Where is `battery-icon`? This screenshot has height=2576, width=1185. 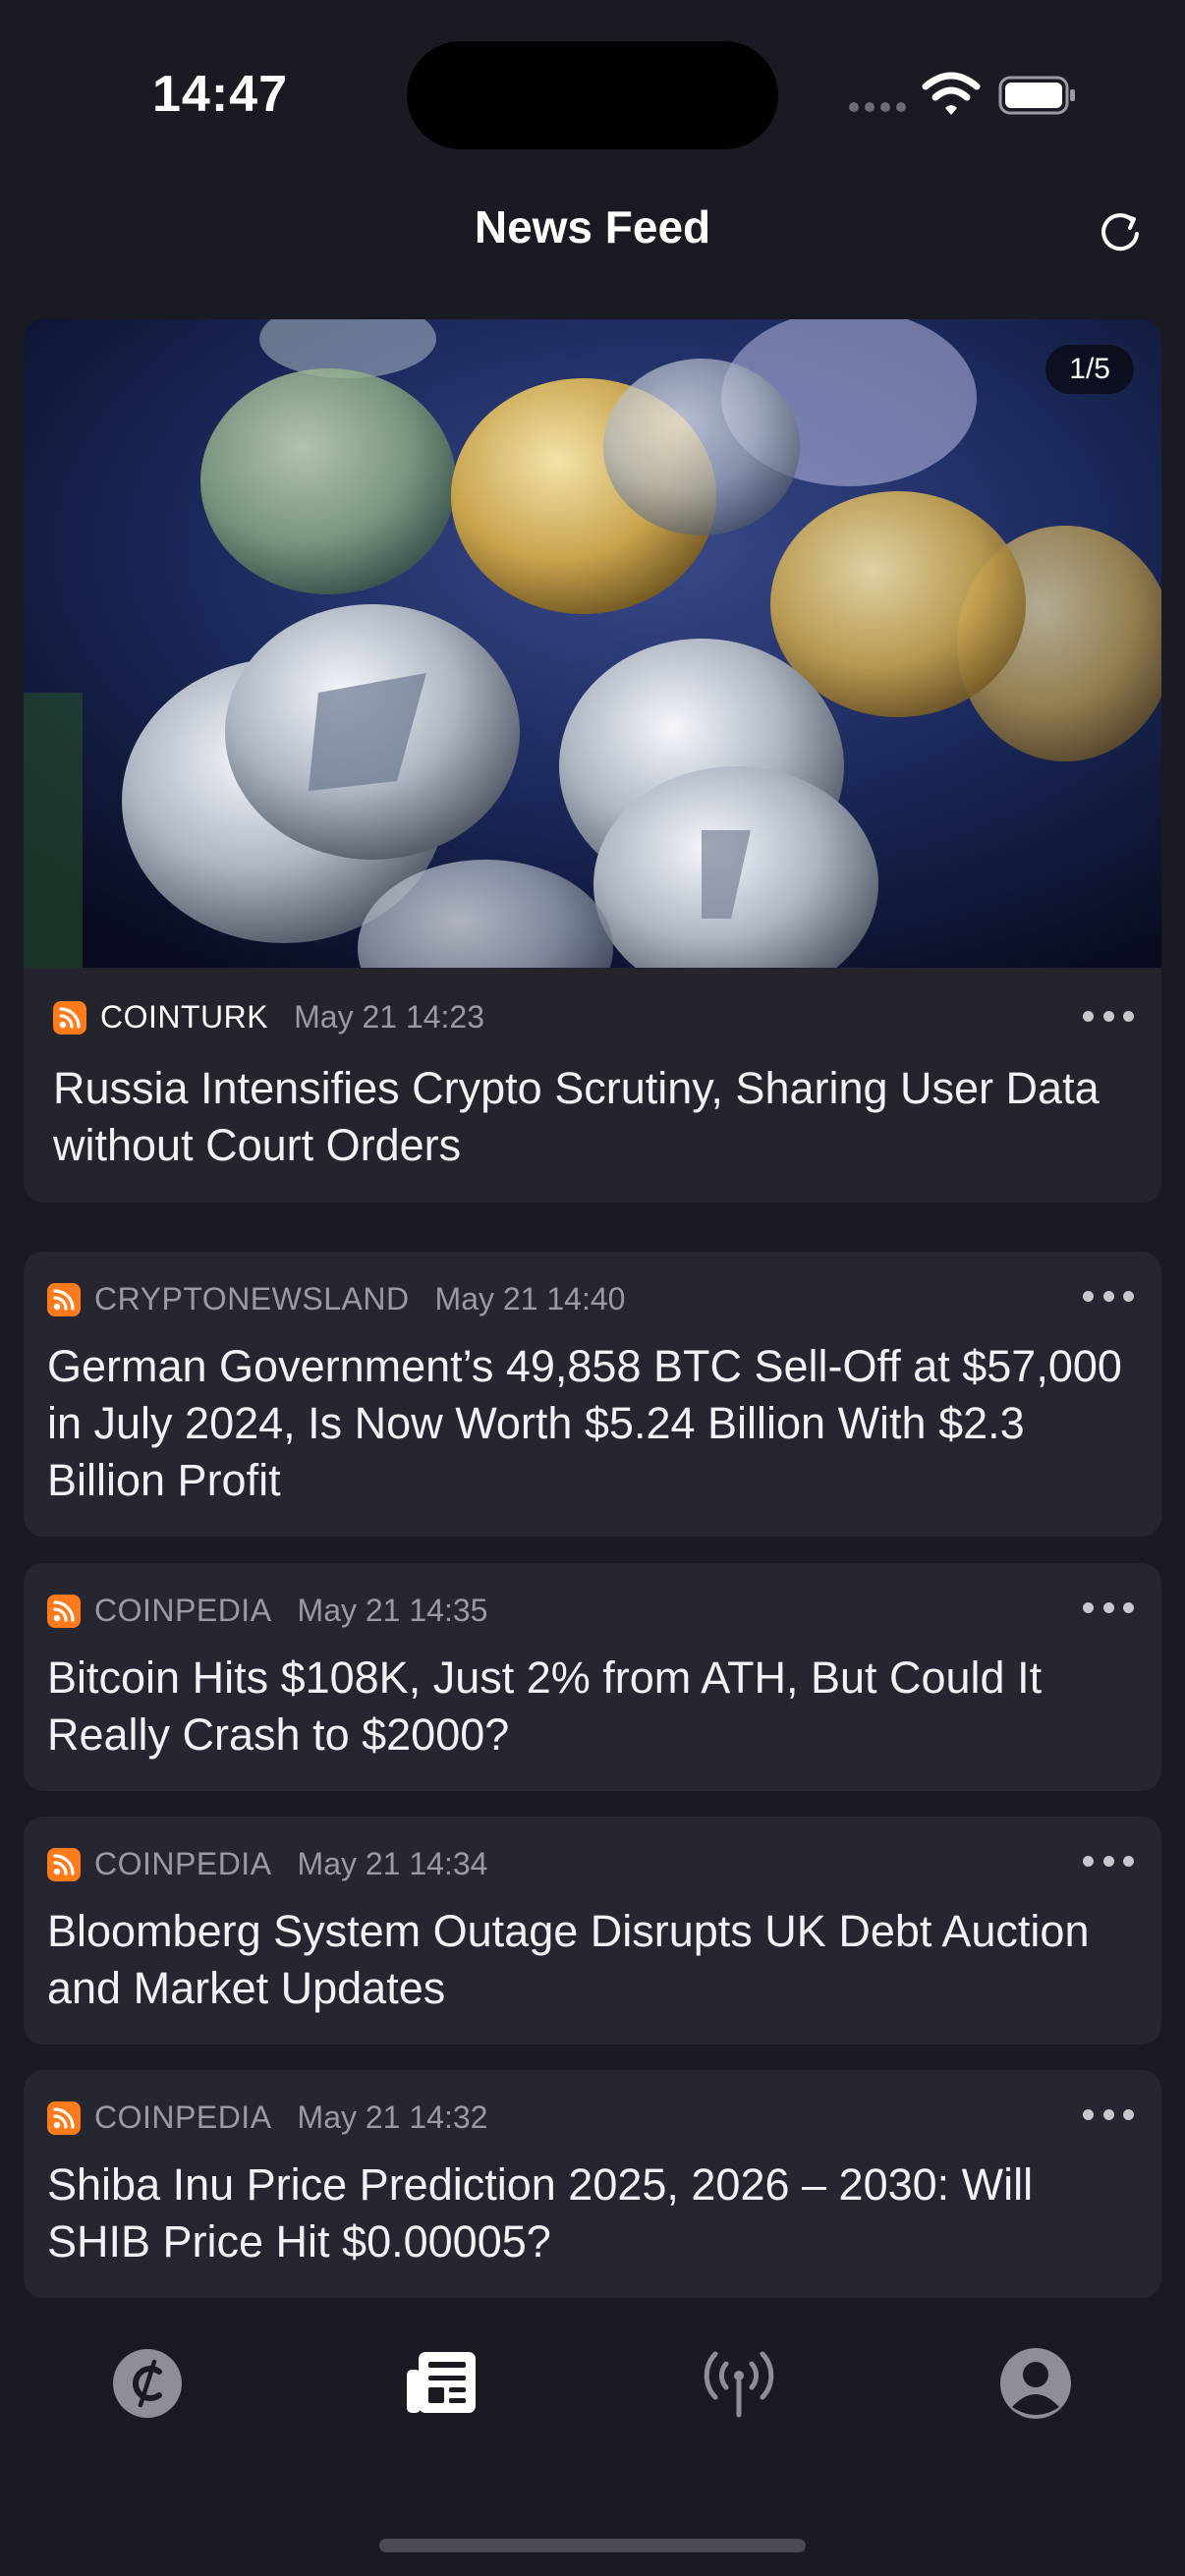
battery-icon is located at coordinates (1037, 95).